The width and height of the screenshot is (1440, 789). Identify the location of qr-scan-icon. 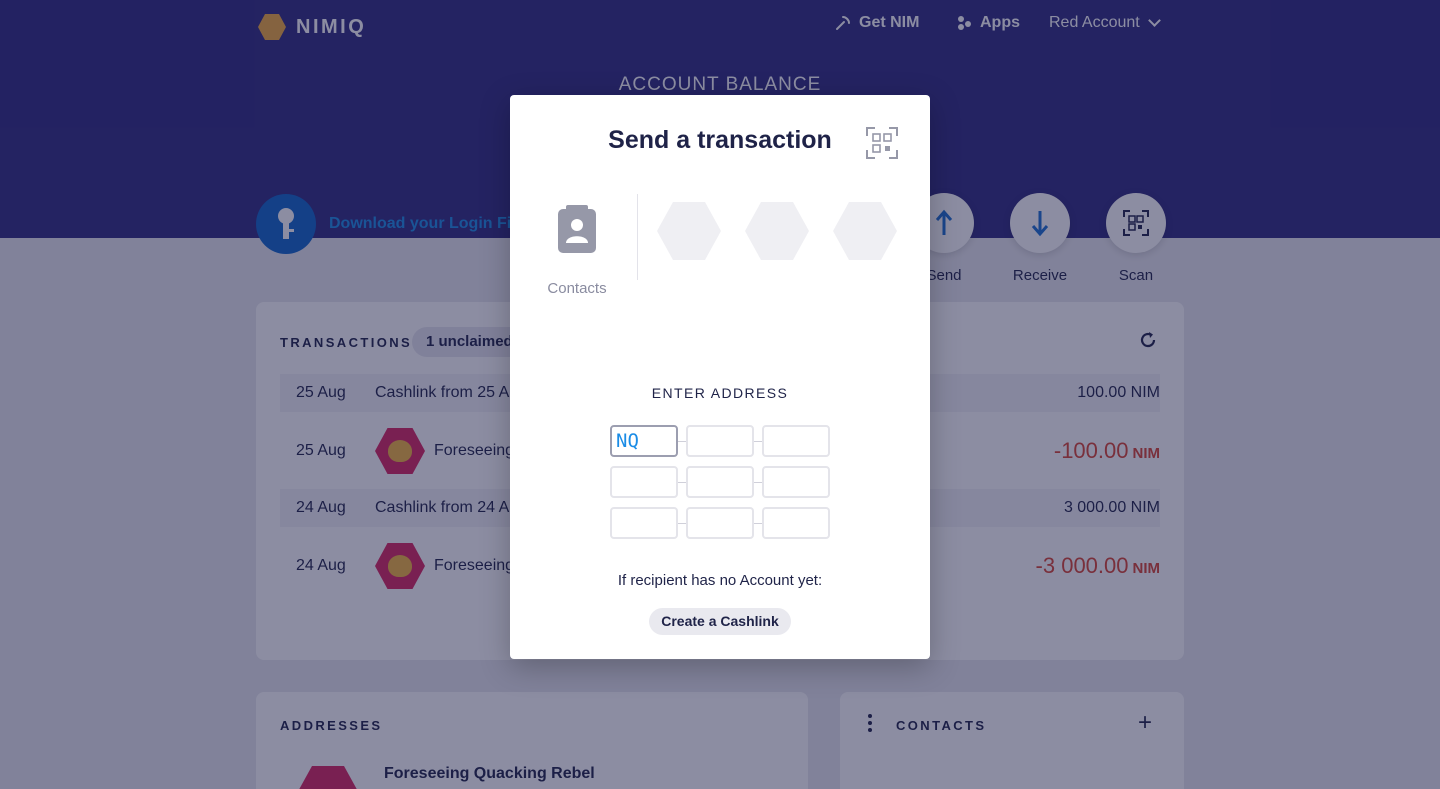
(882, 145).